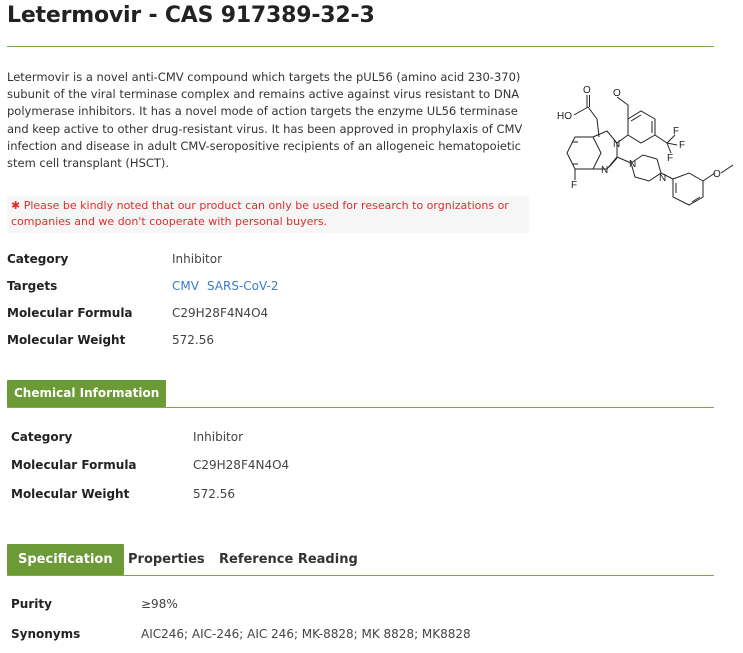 This screenshot has height=653, width=743. Describe the element at coordinates (193, 340) in the screenshot. I see `summary-weight-value: 572.56` at that location.